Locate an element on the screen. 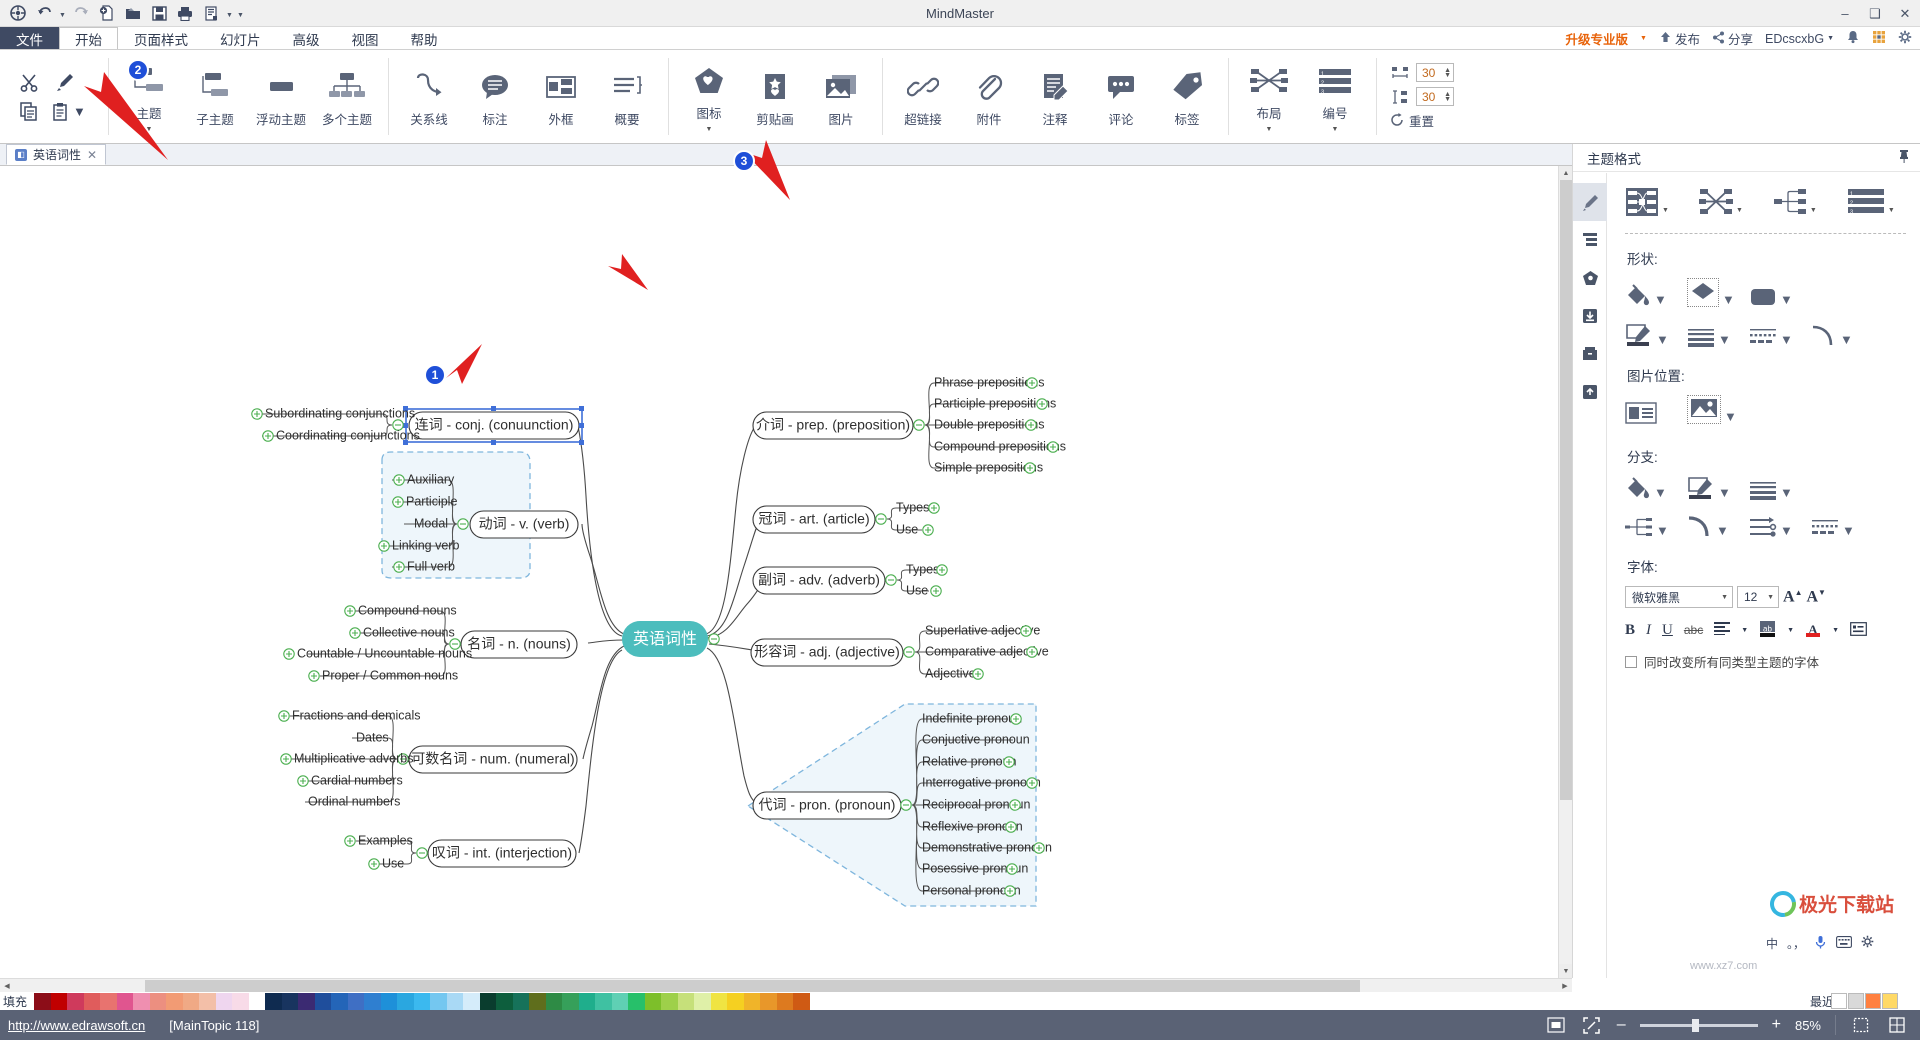 The height and width of the screenshot is (1040, 1920). font-size-caret: ▼ is located at coordinates (1770, 597).